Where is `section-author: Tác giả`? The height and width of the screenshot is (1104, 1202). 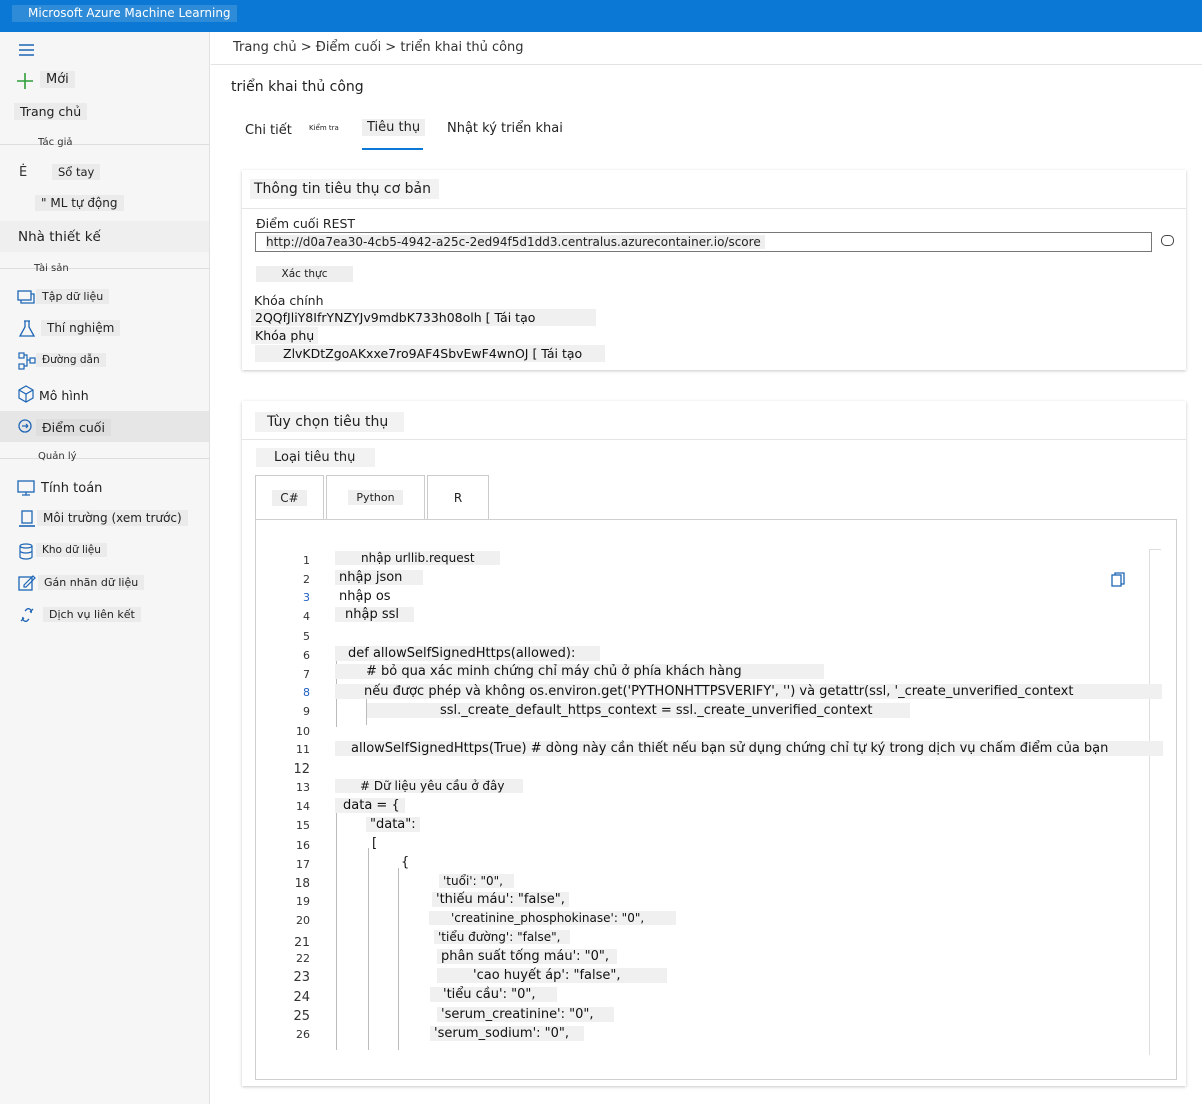
section-author: Tác giả is located at coordinates (55, 142).